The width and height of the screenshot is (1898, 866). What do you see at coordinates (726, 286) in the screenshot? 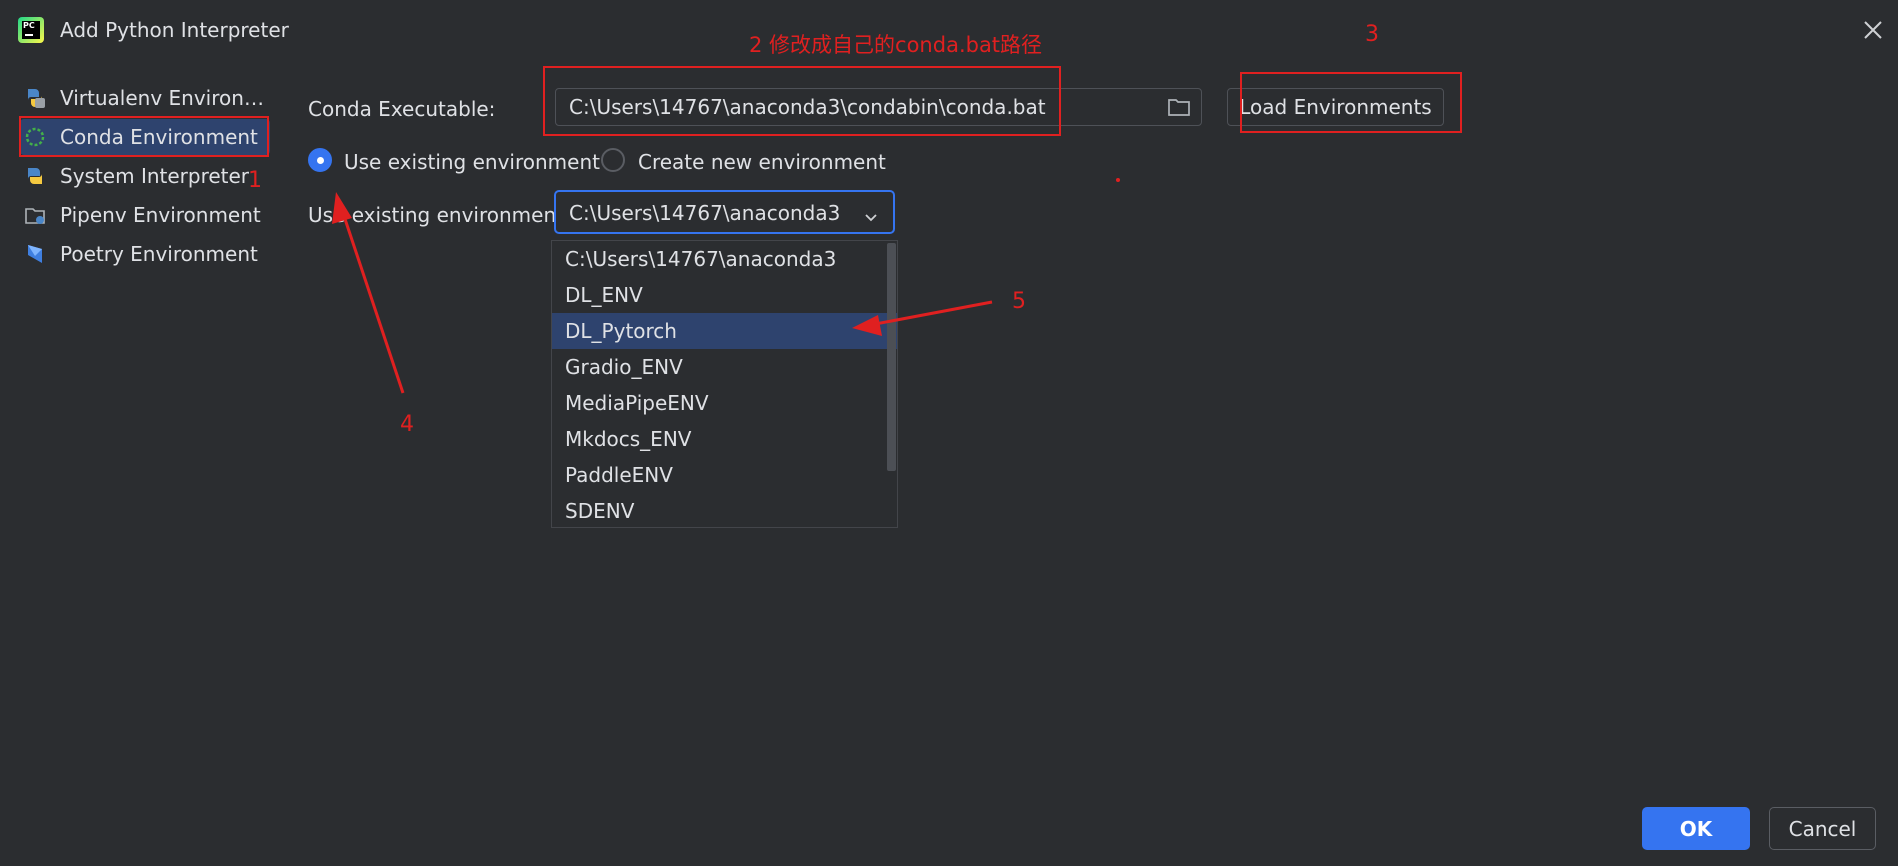
I see `annotation-arrows` at bounding box center [726, 286].